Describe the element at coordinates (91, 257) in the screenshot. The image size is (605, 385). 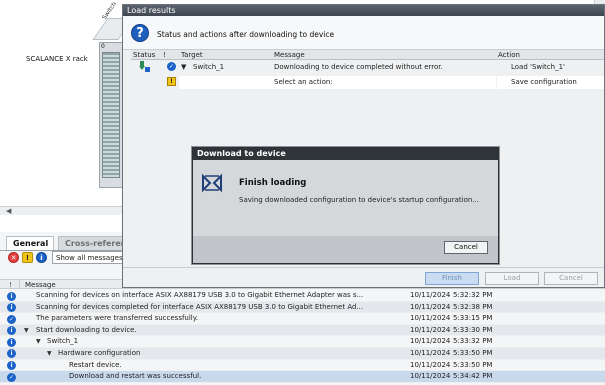
I see `message-filter-select: Show all messages` at that location.